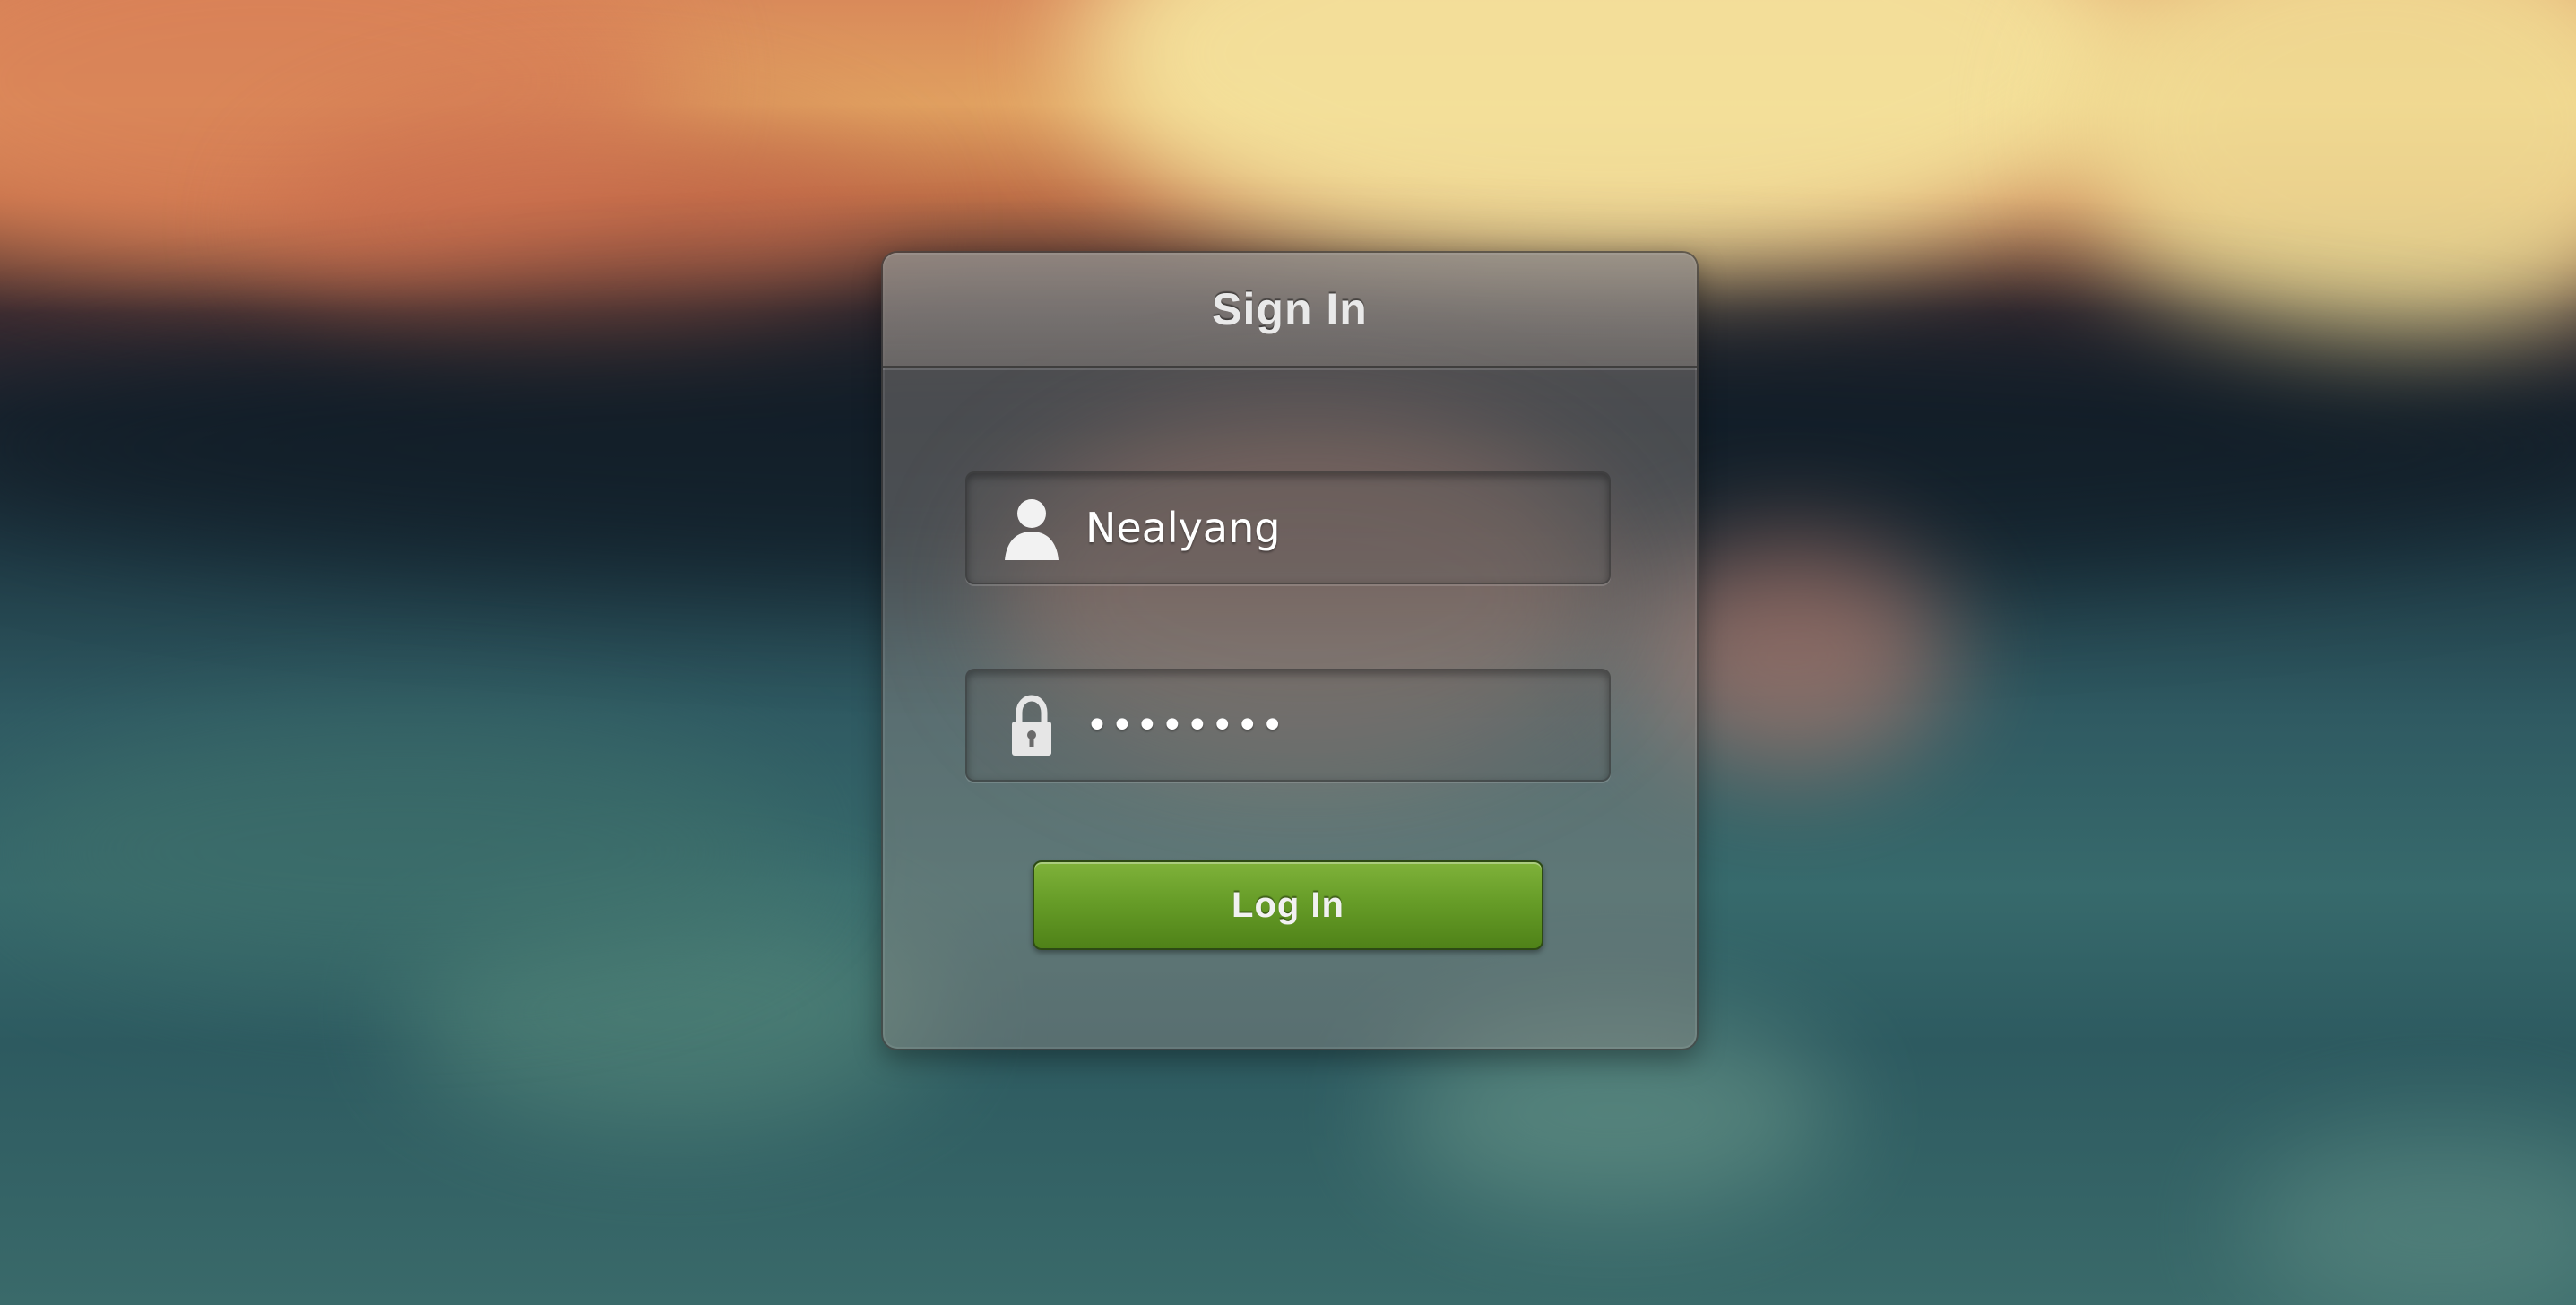 Image resolution: width=2576 pixels, height=1305 pixels. Describe the element at coordinates (1032, 725) in the screenshot. I see `lock-icon` at that location.